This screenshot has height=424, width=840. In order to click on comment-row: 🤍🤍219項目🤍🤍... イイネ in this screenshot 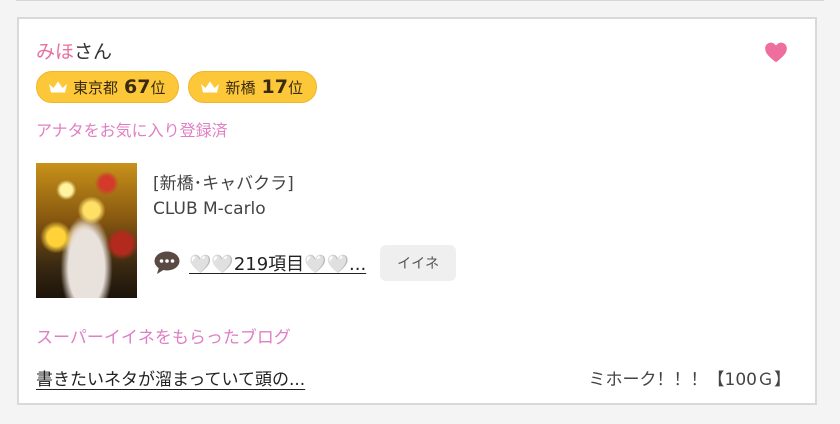, I will do `click(305, 263)`.